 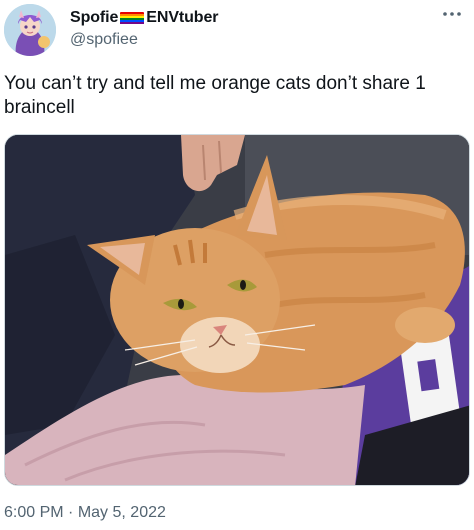 I want to click on more-options-icon, so click(x=452, y=16).